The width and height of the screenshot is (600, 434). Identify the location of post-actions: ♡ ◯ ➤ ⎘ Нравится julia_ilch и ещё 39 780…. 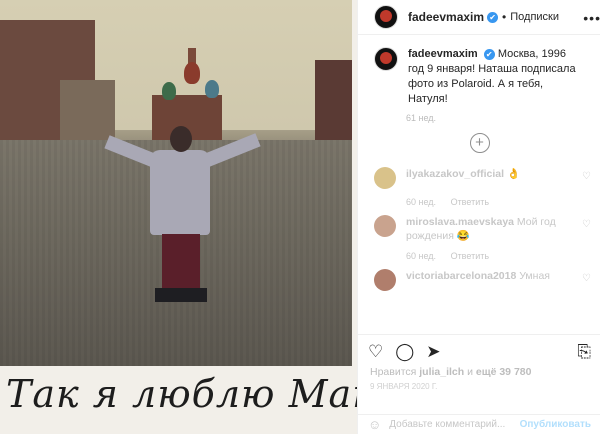
(479, 362).